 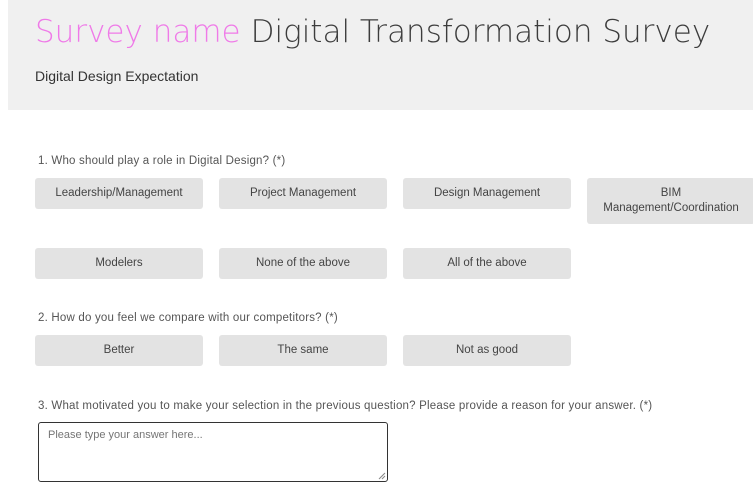 I want to click on option-leadership-management: Leadership/Management, so click(x=119, y=193).